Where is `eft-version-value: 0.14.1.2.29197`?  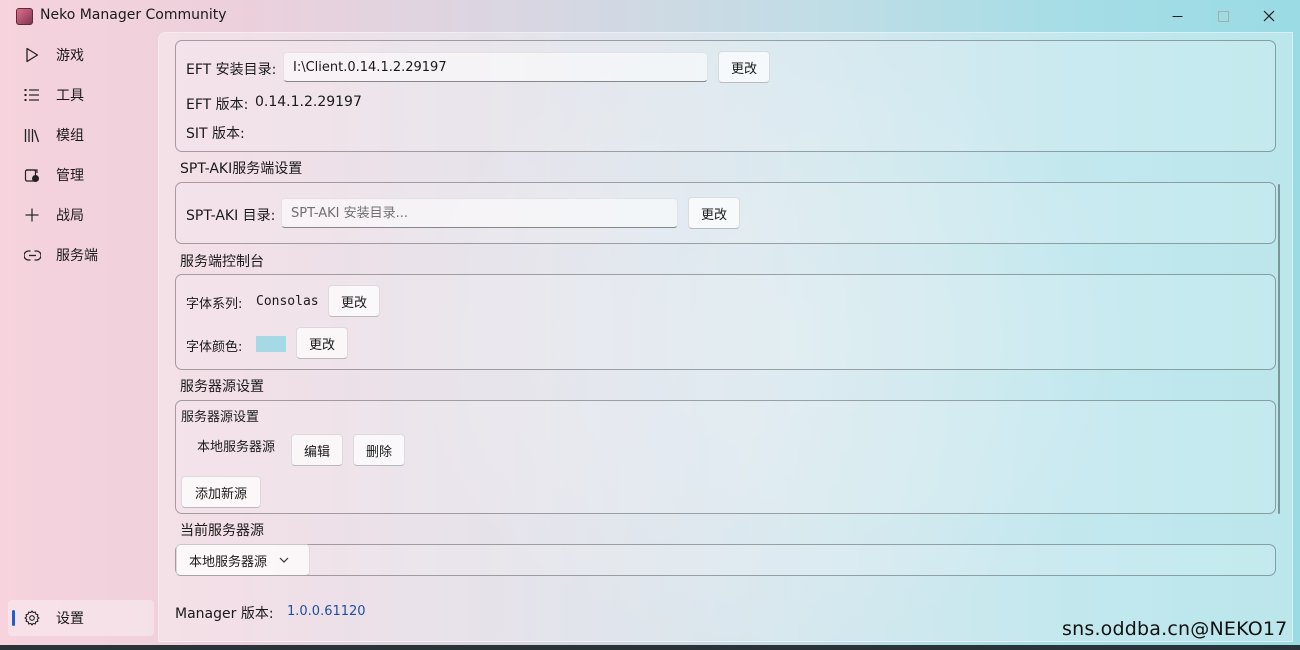
eft-version-value: 0.14.1.2.29197 is located at coordinates (308, 102).